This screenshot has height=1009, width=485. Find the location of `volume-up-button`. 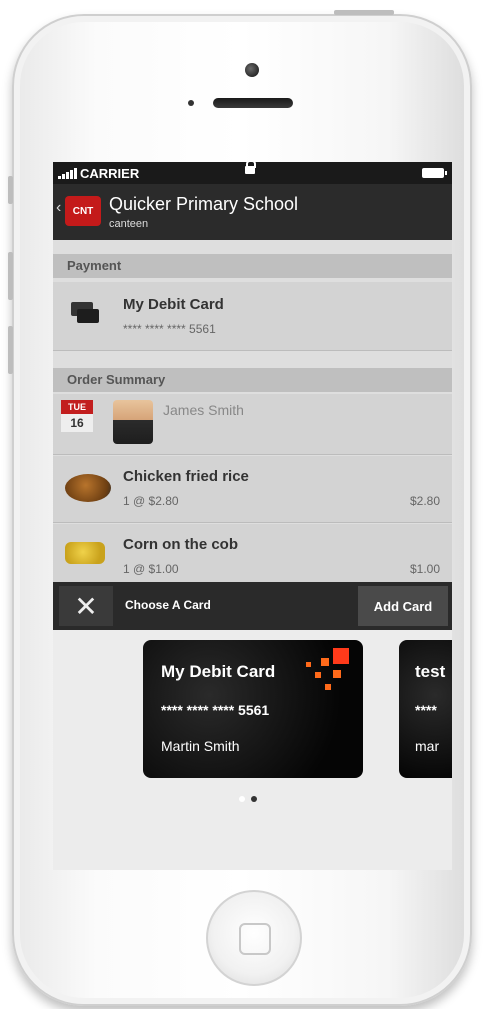

volume-up-button is located at coordinates (10, 276).